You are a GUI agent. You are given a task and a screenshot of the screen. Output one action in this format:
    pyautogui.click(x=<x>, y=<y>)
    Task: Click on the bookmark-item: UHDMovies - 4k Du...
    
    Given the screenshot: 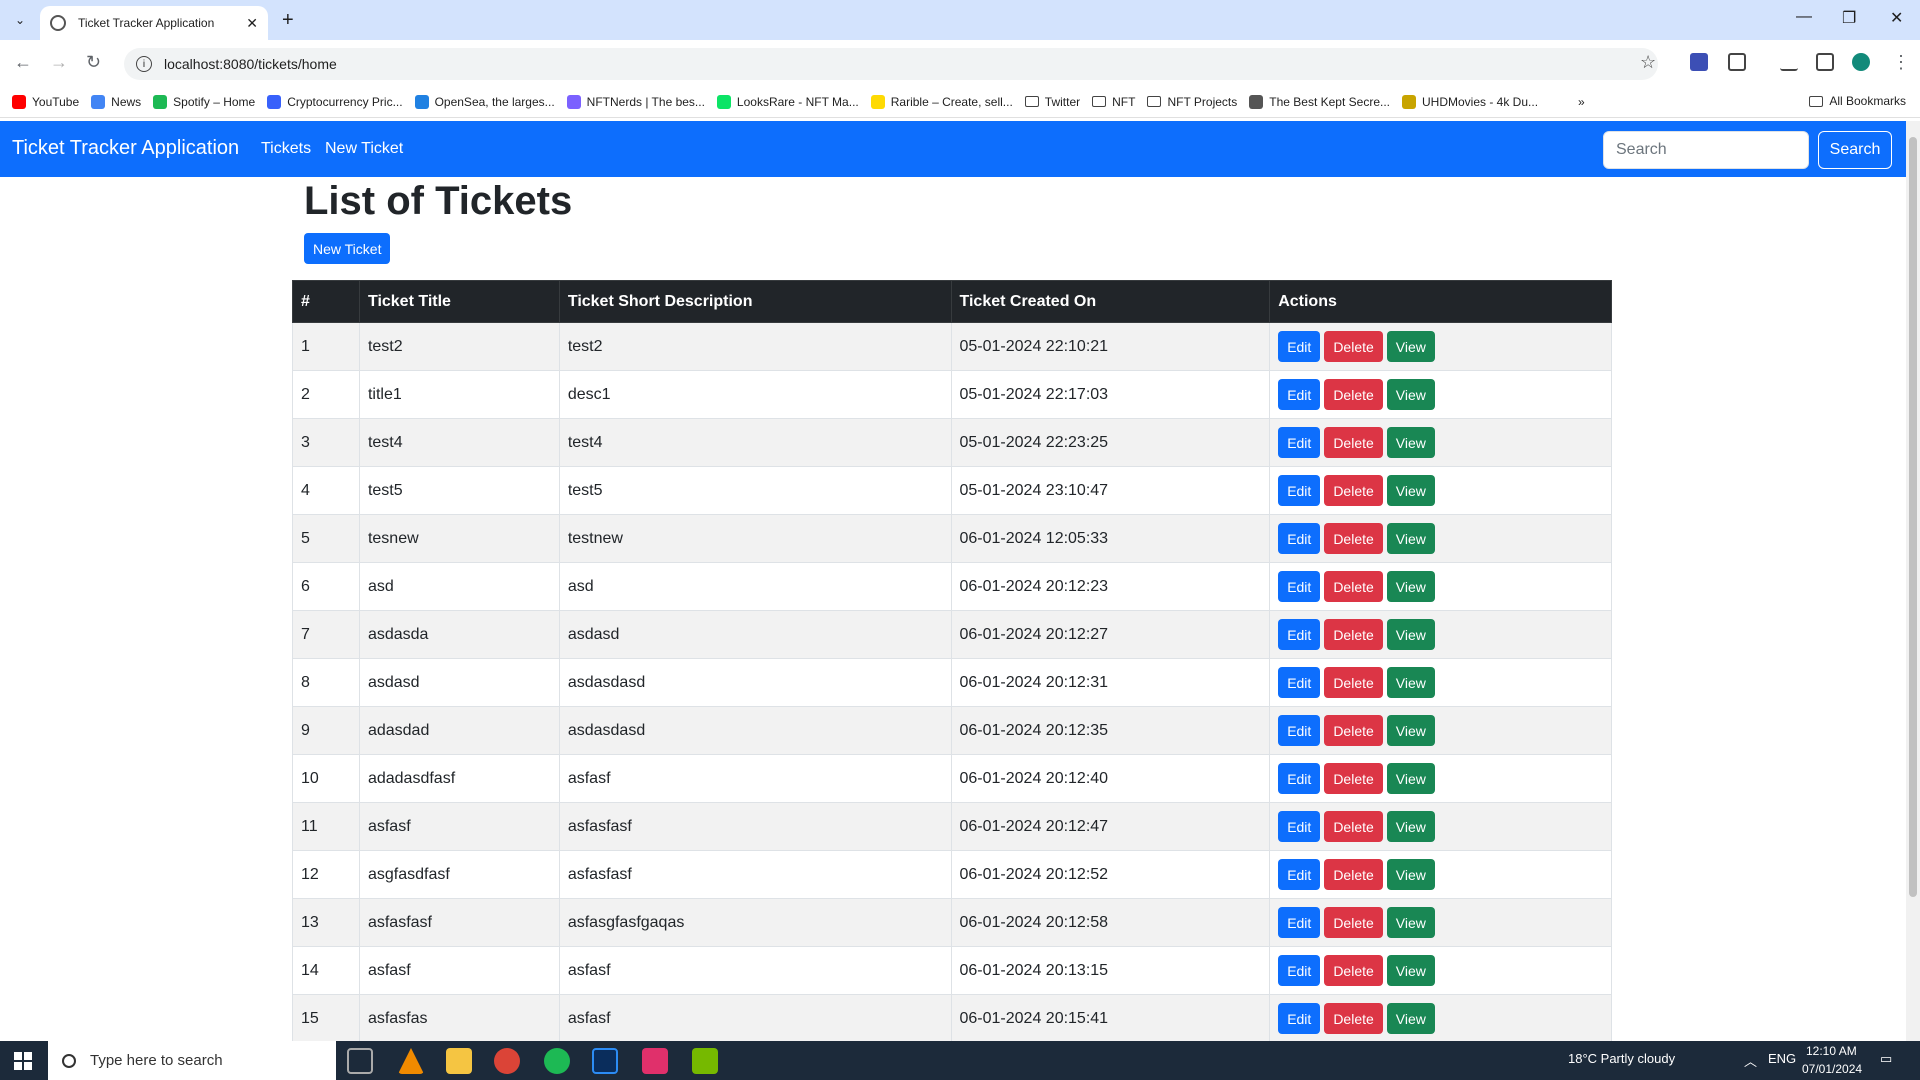 What is the action you would take?
    pyautogui.click(x=1470, y=101)
    